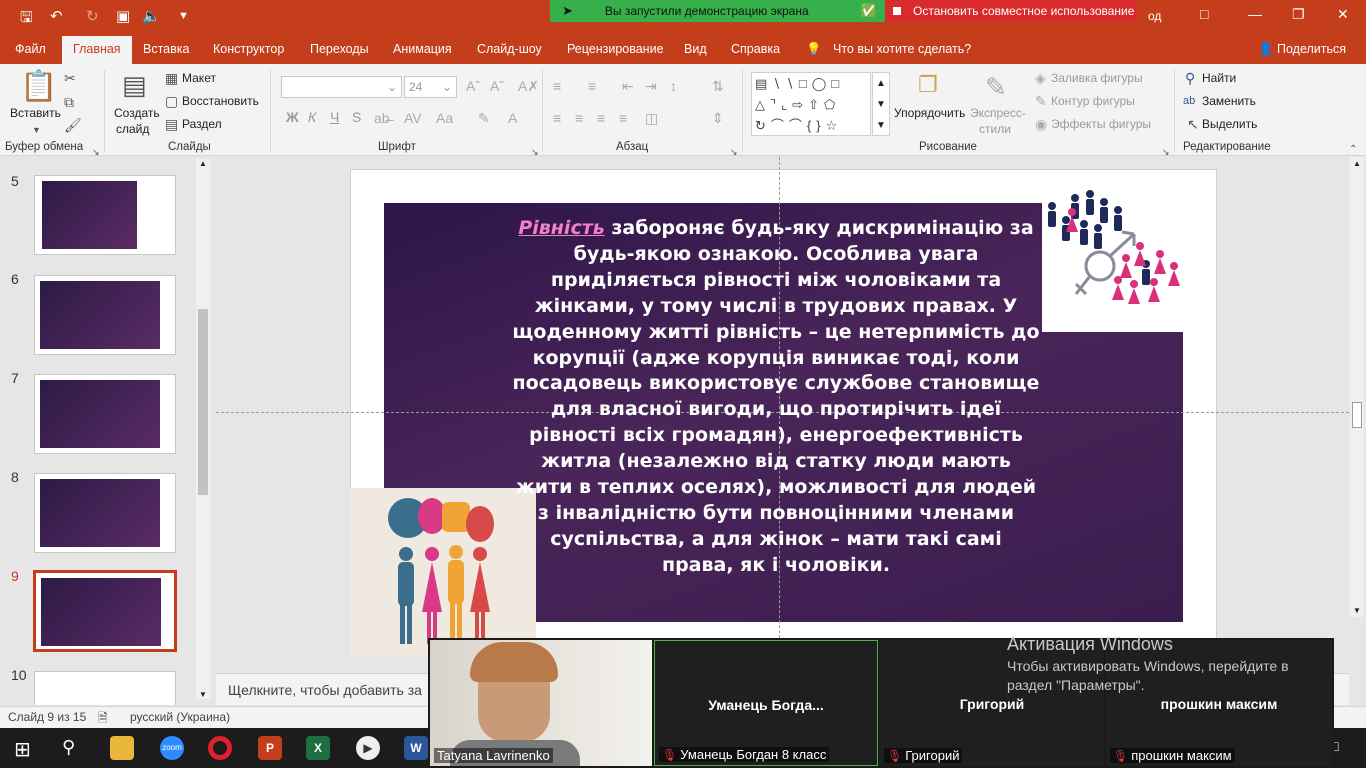  Describe the element at coordinates (1229, 124) in the screenshot. I see `select-button: Выделить` at that location.